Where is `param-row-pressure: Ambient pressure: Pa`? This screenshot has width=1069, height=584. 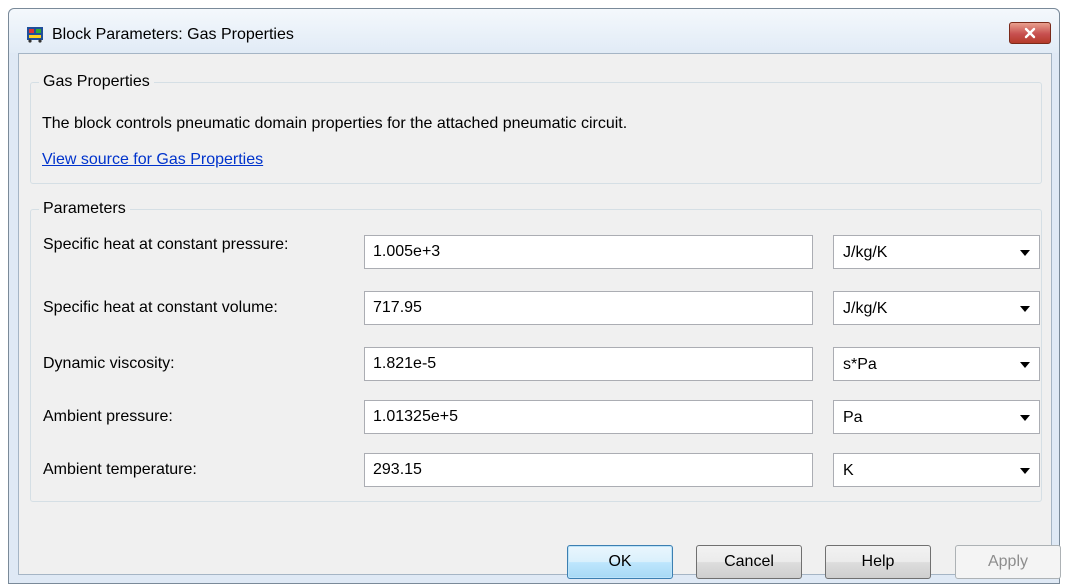
param-row-pressure: Ambient pressure: Pa is located at coordinates (536, 418).